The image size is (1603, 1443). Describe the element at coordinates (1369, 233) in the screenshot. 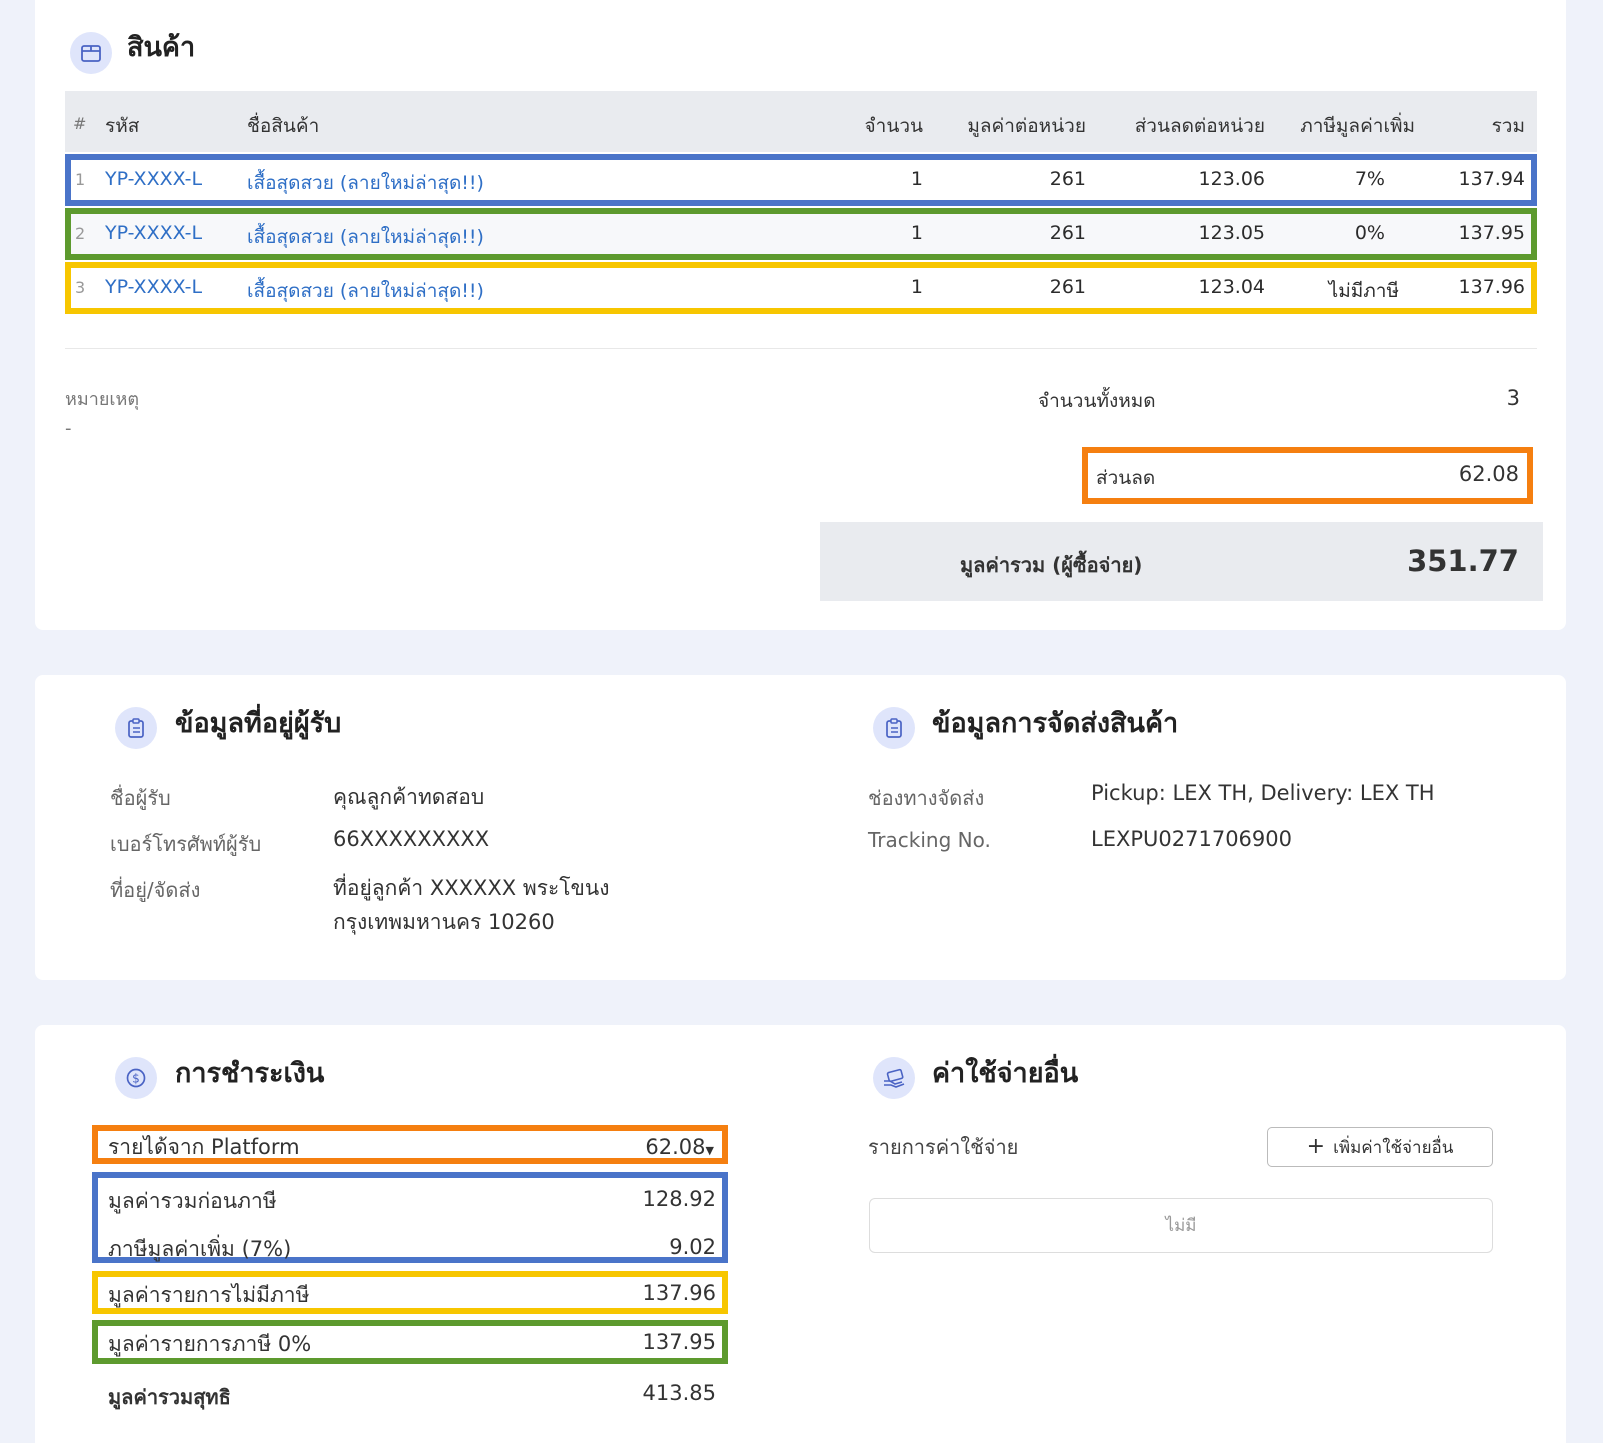

I see `vat-cell: 0%` at that location.